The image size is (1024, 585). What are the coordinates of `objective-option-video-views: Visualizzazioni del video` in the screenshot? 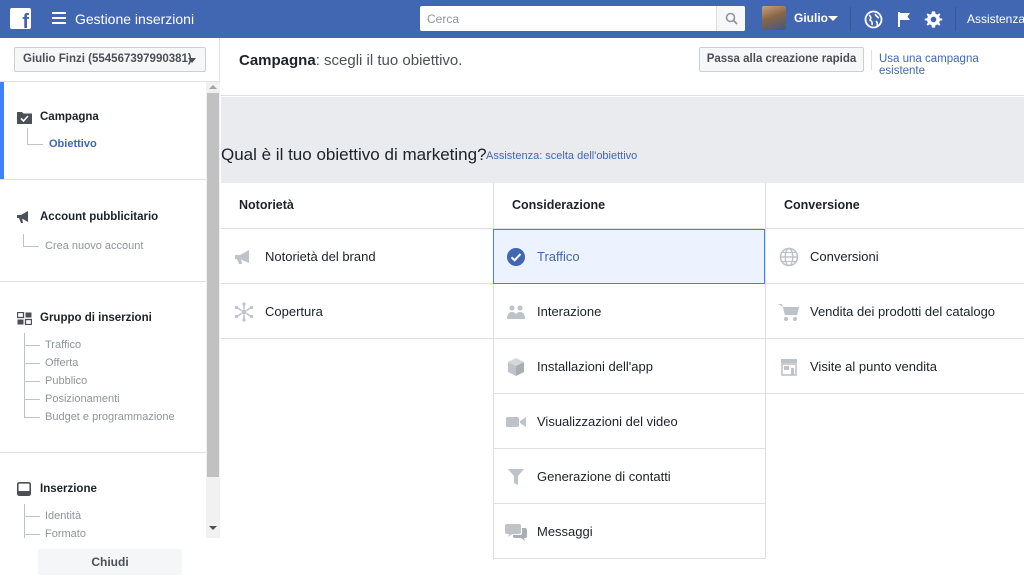 It's located at (629, 421).